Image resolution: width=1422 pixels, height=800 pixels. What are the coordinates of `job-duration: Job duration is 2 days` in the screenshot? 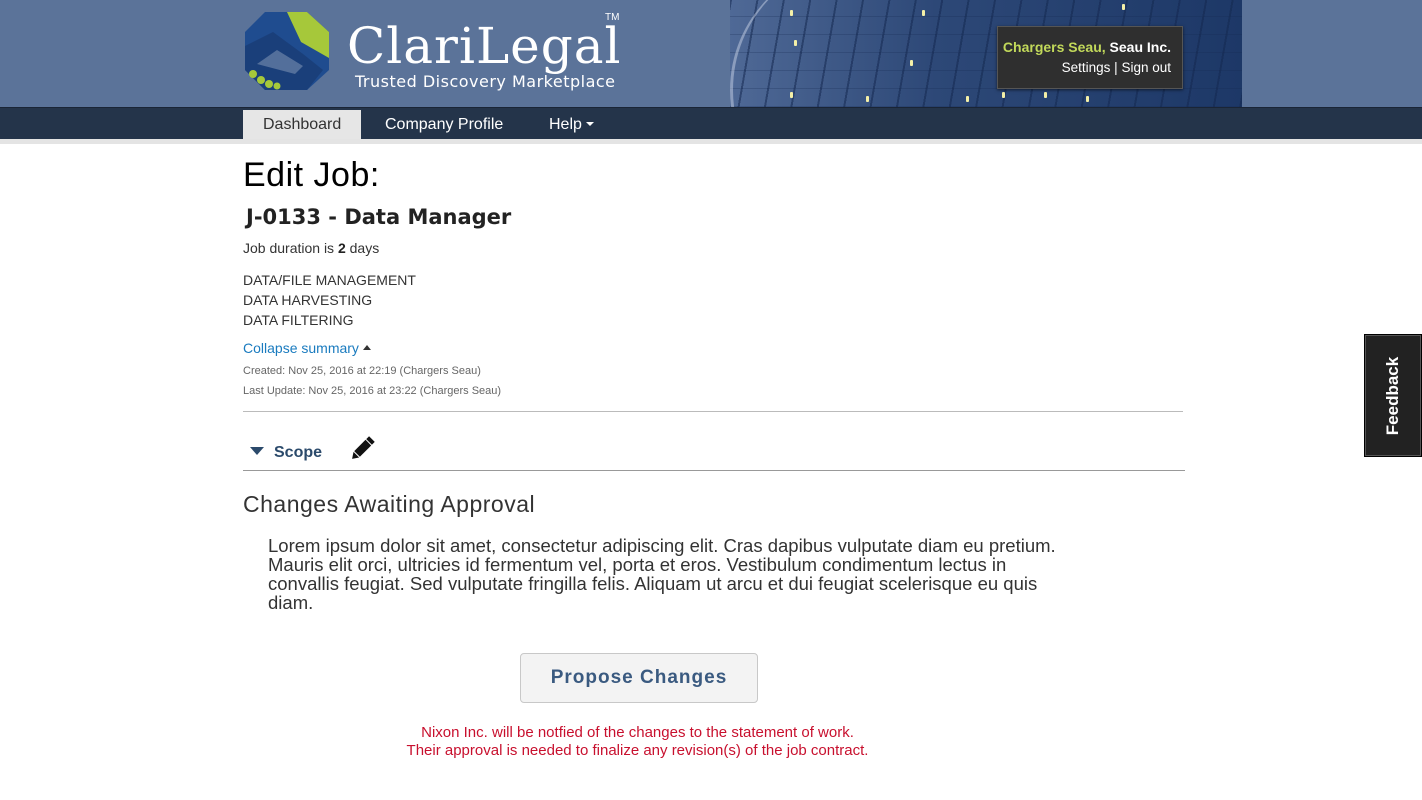 It's located at (311, 248).